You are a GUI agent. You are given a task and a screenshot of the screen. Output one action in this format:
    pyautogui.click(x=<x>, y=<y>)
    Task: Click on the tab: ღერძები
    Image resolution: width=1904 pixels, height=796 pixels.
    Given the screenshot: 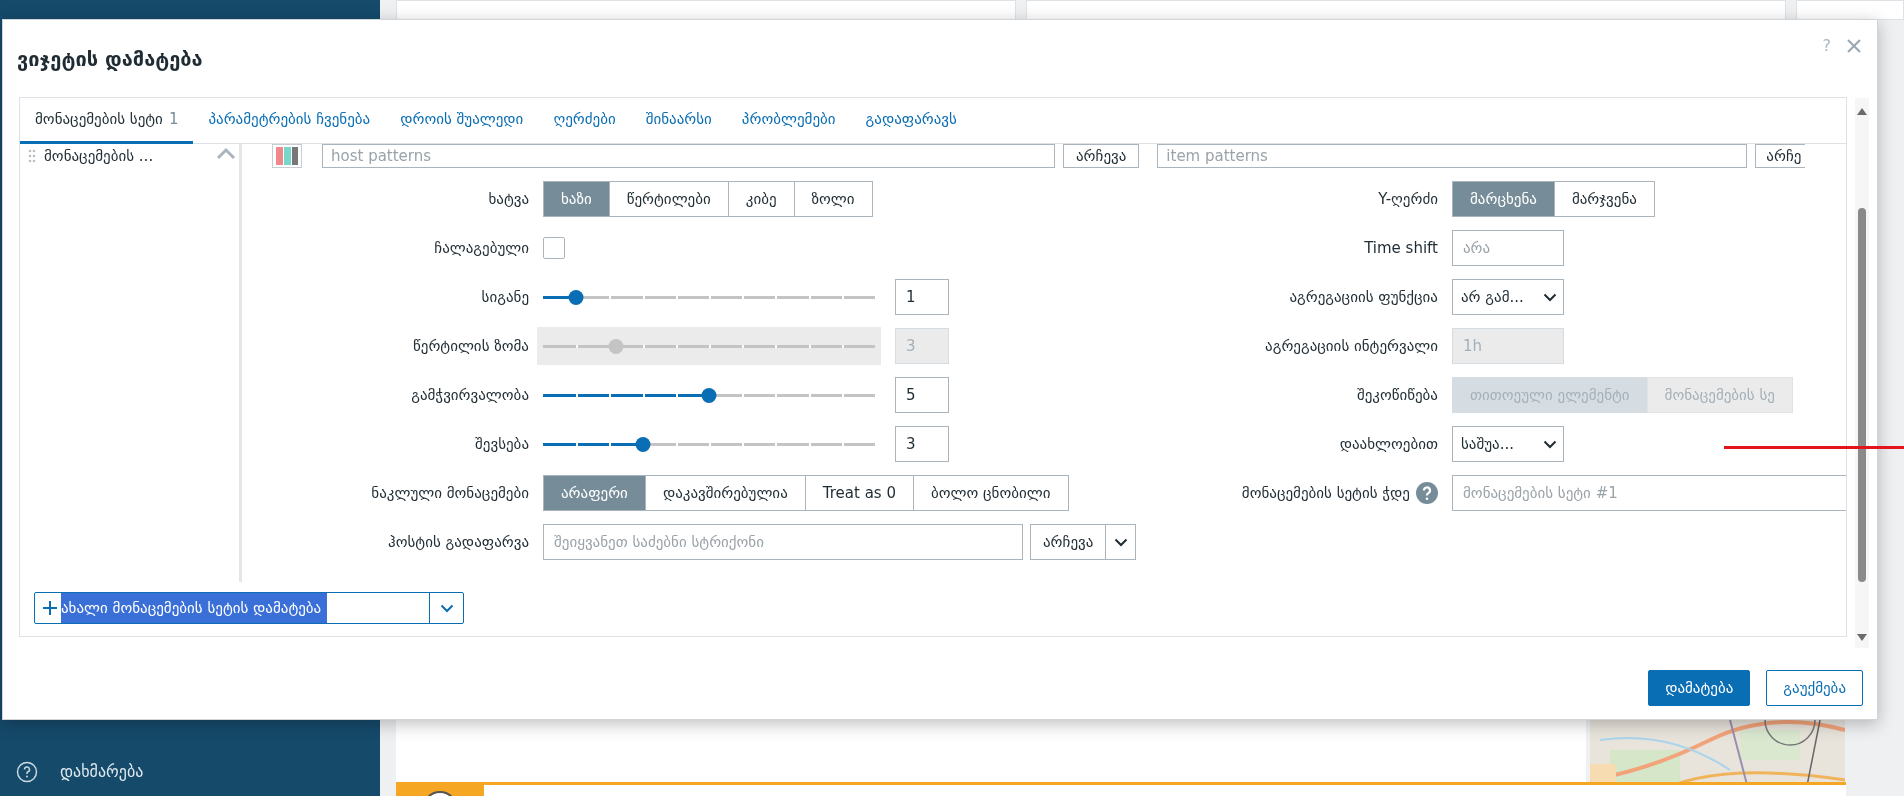 What is the action you would take?
    pyautogui.click(x=584, y=121)
    